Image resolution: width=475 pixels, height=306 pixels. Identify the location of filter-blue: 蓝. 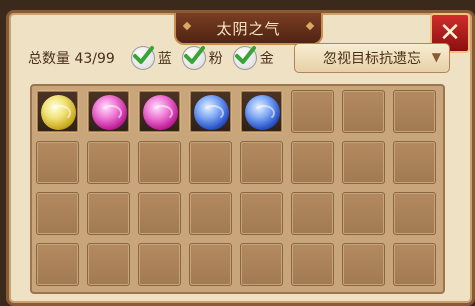
(151, 58).